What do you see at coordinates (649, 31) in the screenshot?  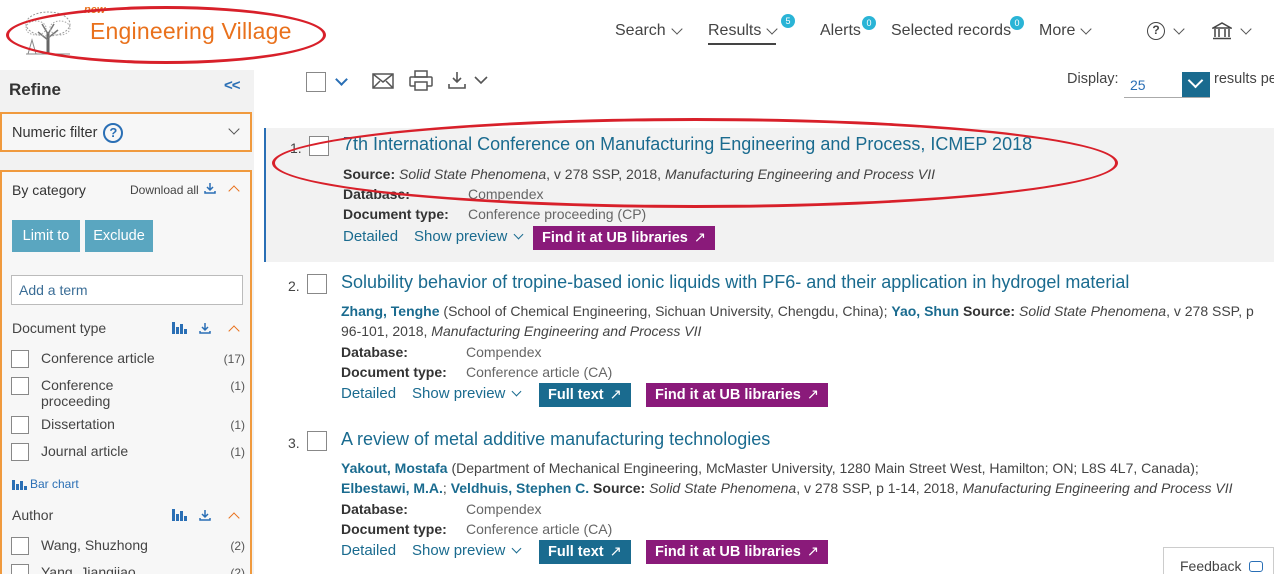 I see `nav-search: Search` at bounding box center [649, 31].